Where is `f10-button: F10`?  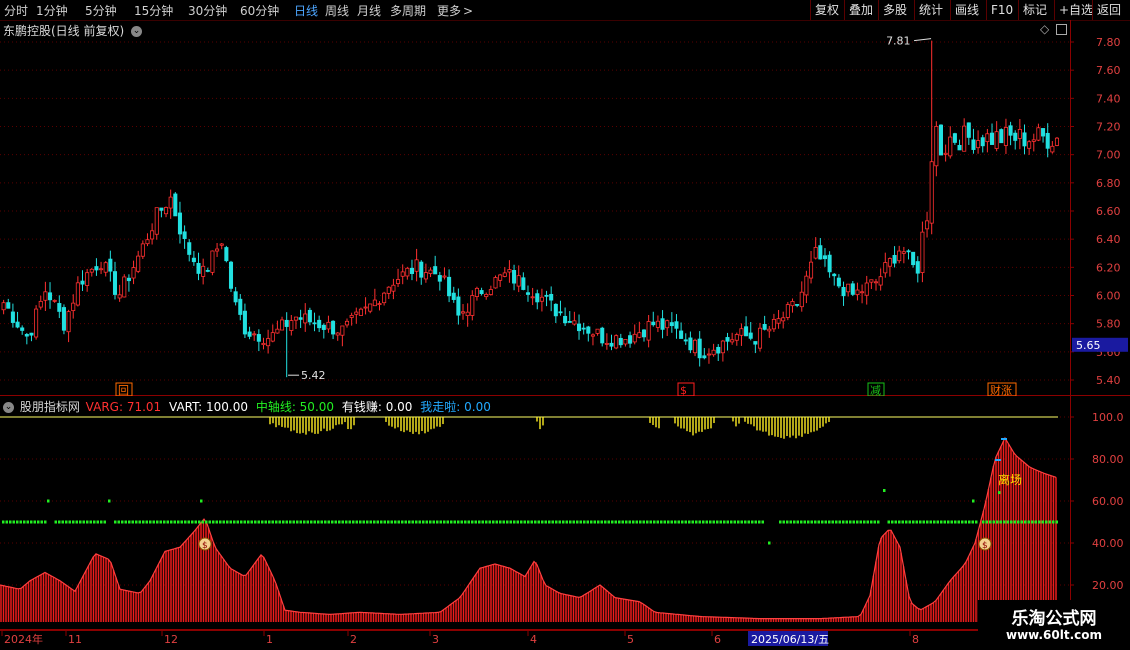 f10-button: F10 is located at coordinates (1001, 10).